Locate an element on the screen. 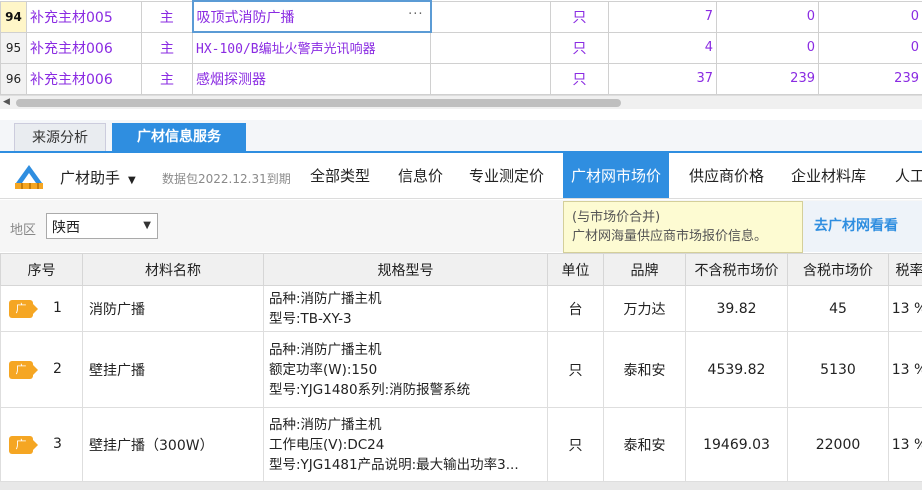  row-number: 94 is located at coordinates (13, 16).